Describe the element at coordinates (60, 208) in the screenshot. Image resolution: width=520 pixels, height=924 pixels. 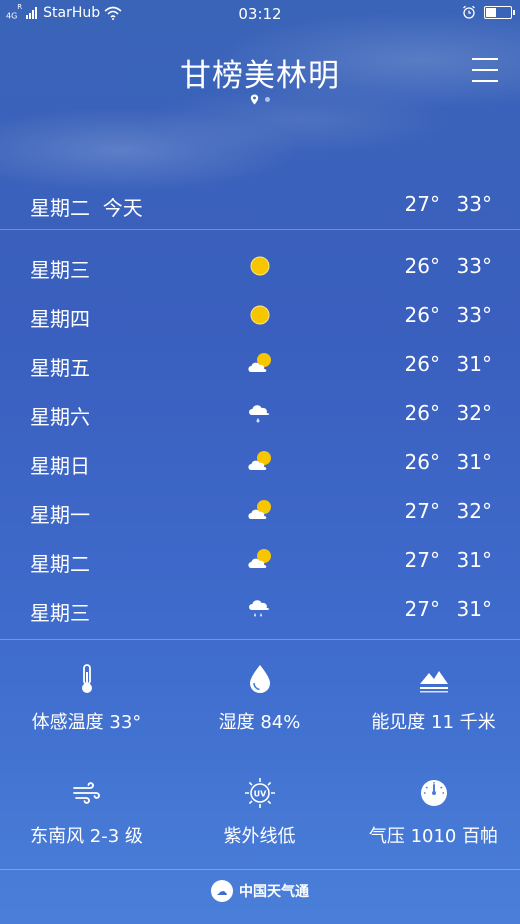
I see `today-weekday: 星期二` at that location.